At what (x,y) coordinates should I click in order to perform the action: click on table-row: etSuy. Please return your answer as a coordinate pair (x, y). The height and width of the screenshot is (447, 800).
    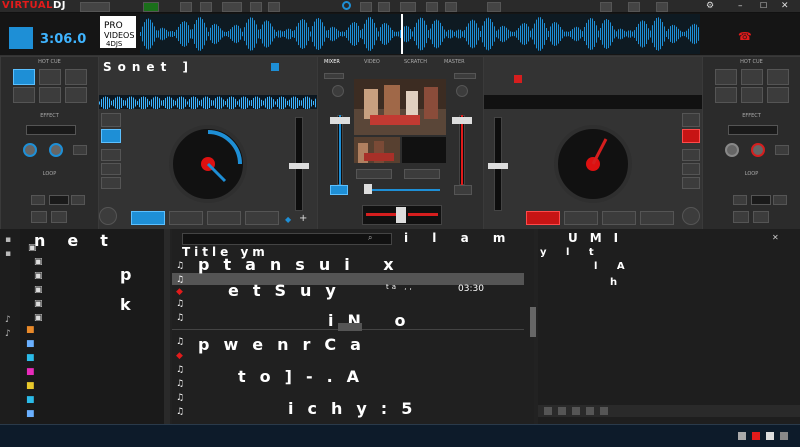
    Looking at the image, I should click on (289, 290).